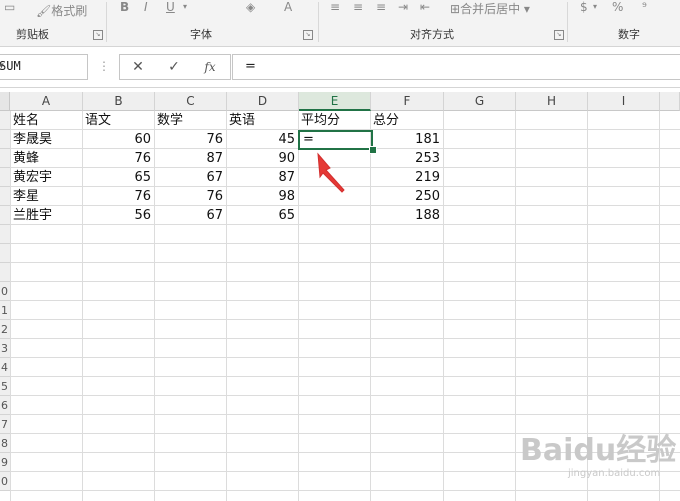 The width and height of the screenshot is (680, 501). I want to click on cell-C1: 数学, so click(190, 120).